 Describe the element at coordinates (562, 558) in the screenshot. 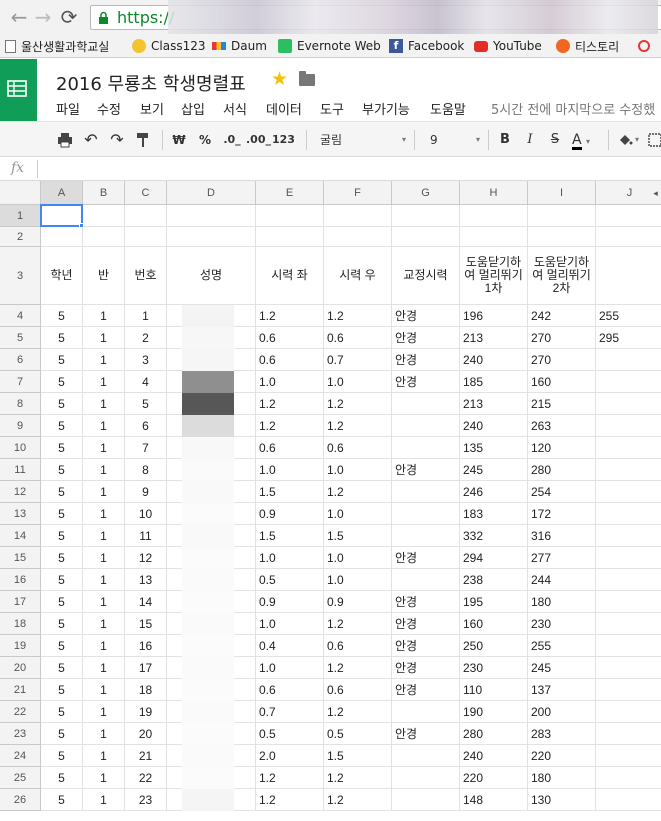

I see `table-cell: 277` at that location.